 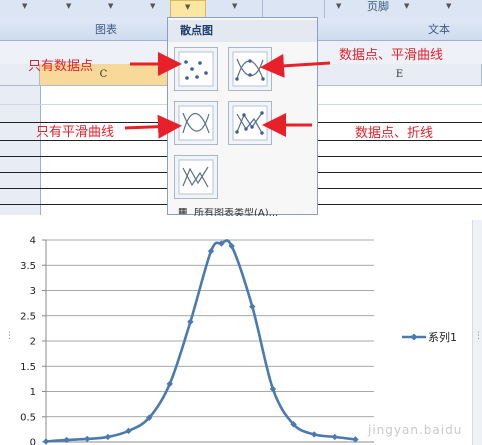 I want to click on watermark: jingyan.baidu, so click(x=415, y=430).